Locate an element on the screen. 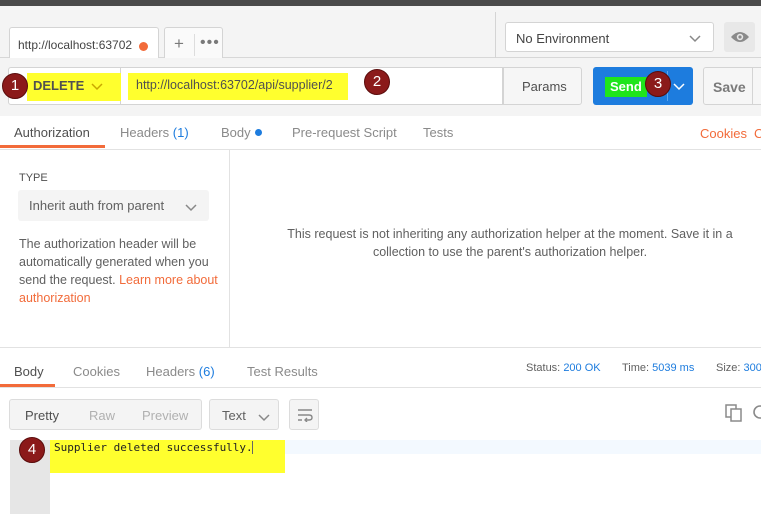 This screenshot has height=514, width=761. tab-response-cookies: Cookies is located at coordinates (96, 371).